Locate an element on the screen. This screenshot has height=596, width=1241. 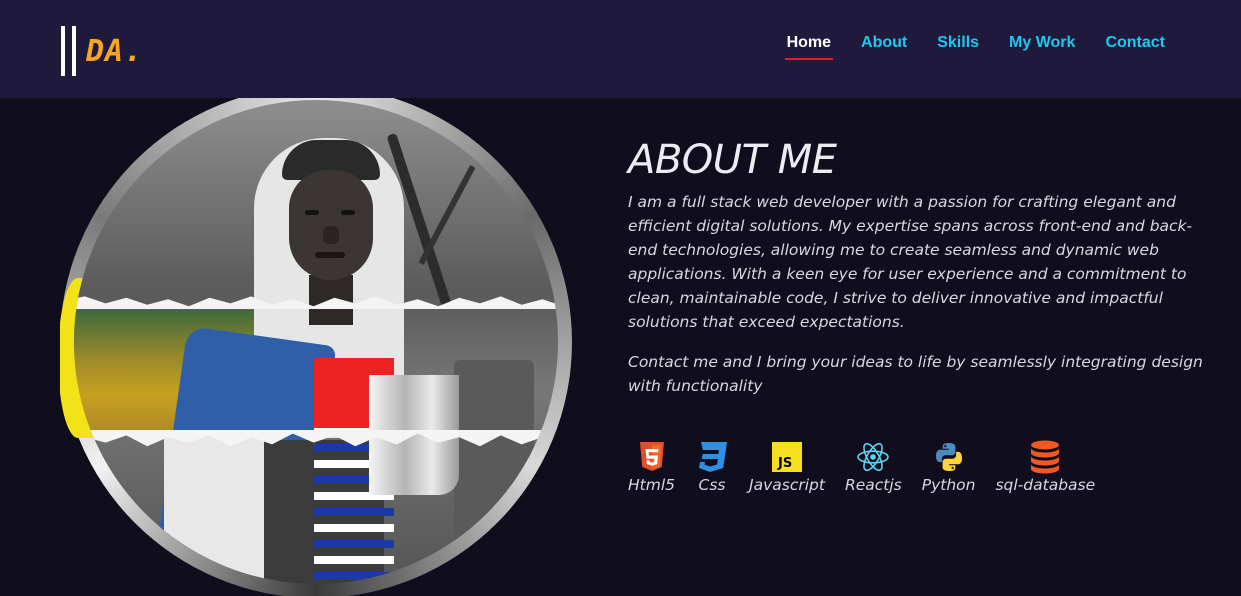
skill-label: Css is located at coordinates (712, 485).